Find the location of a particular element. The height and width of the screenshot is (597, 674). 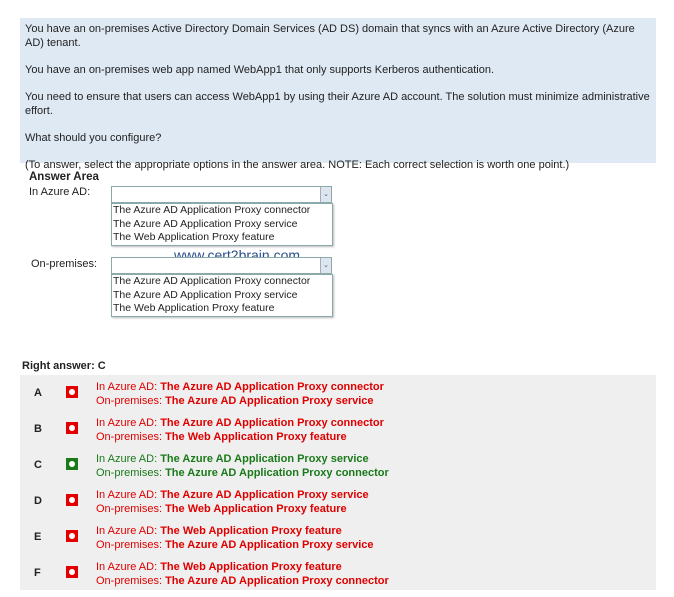

azure-option: The Azure AD Application Proxy connector is located at coordinates (222, 211).